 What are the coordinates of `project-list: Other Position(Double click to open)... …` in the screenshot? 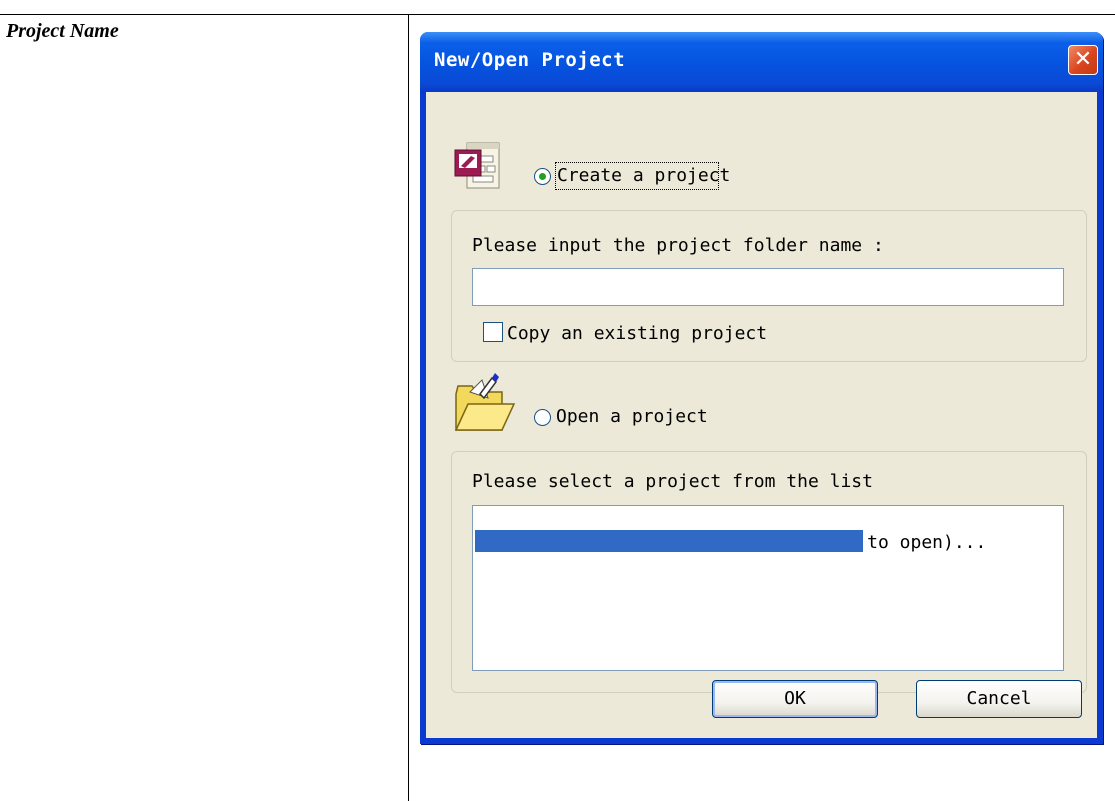 It's located at (768, 588).